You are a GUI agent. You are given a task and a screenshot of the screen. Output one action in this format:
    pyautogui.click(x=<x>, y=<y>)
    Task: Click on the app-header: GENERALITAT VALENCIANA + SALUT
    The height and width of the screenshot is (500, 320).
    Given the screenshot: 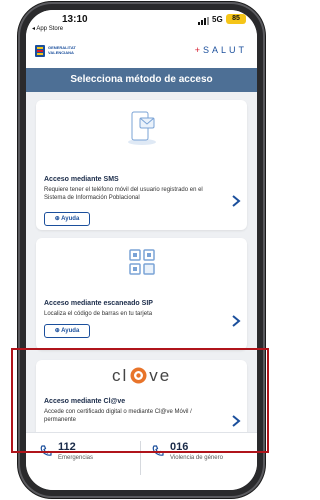 What is the action you would take?
    pyautogui.click(x=141, y=52)
    